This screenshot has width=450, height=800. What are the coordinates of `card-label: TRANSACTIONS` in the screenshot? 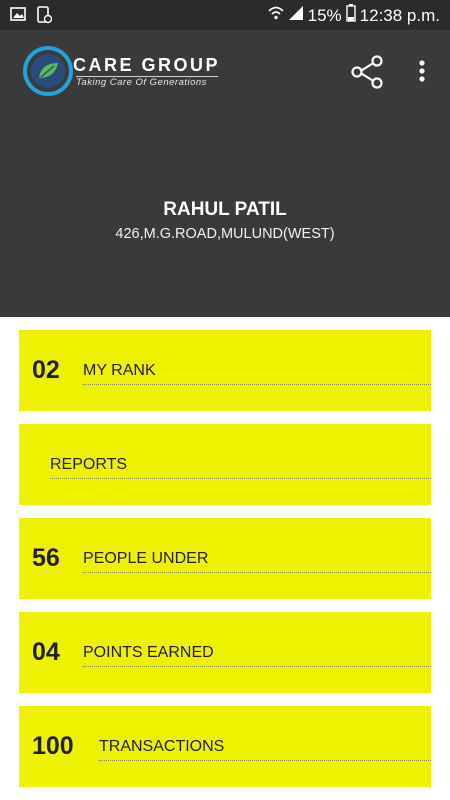 It's located at (162, 746).